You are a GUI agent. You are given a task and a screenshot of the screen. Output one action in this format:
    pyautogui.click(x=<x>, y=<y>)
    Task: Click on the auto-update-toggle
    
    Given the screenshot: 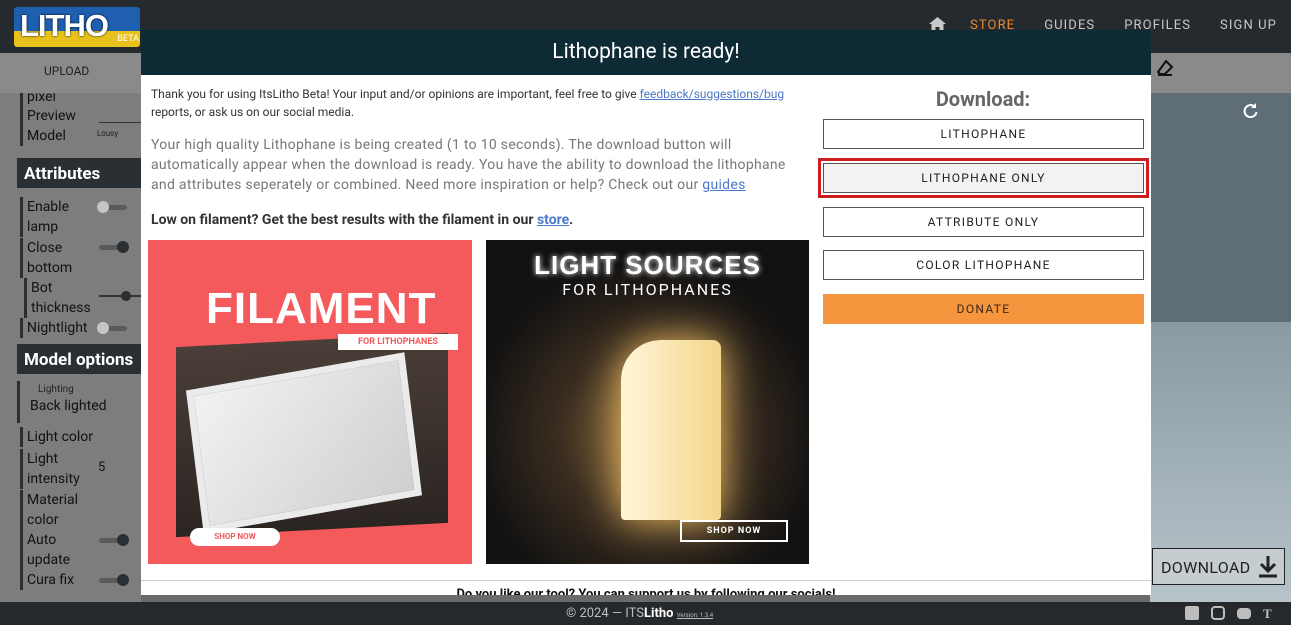 What is the action you would take?
    pyautogui.click(x=114, y=540)
    